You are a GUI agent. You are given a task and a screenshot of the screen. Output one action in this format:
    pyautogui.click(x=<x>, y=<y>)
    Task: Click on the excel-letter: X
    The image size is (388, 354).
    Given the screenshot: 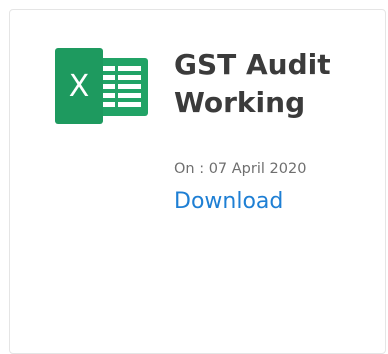 What is the action you would take?
    pyautogui.click(x=79, y=86)
    